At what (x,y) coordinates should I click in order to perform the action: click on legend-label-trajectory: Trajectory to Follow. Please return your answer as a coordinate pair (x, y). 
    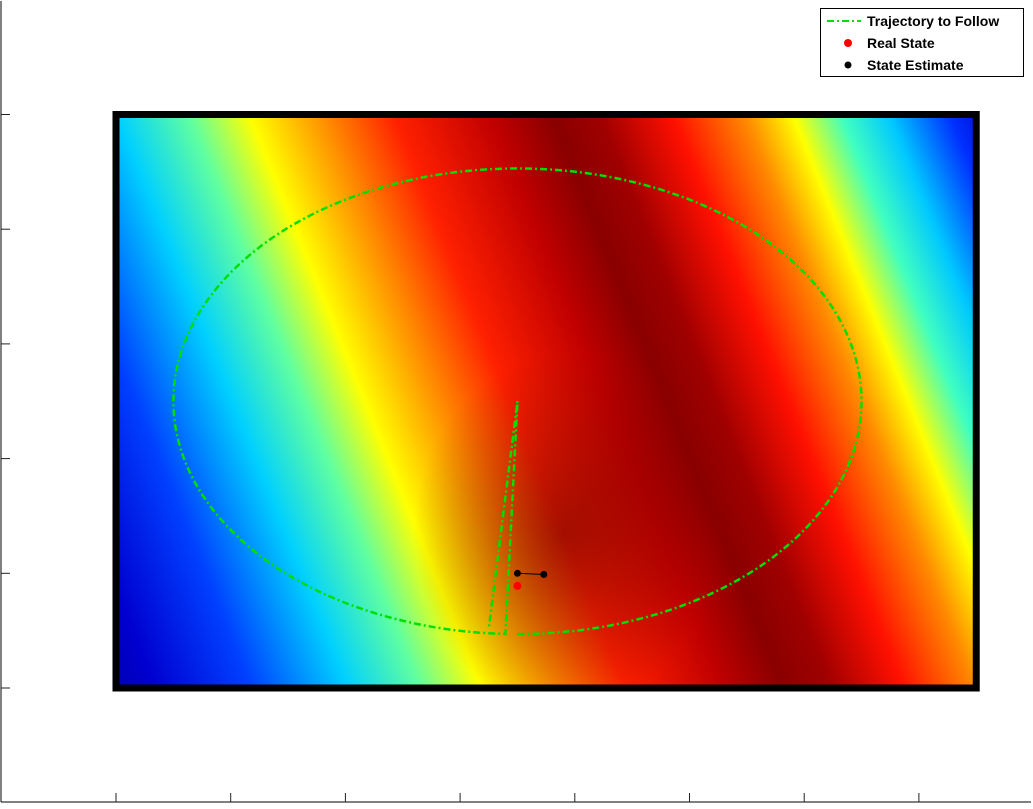
    Looking at the image, I should click on (933, 21).